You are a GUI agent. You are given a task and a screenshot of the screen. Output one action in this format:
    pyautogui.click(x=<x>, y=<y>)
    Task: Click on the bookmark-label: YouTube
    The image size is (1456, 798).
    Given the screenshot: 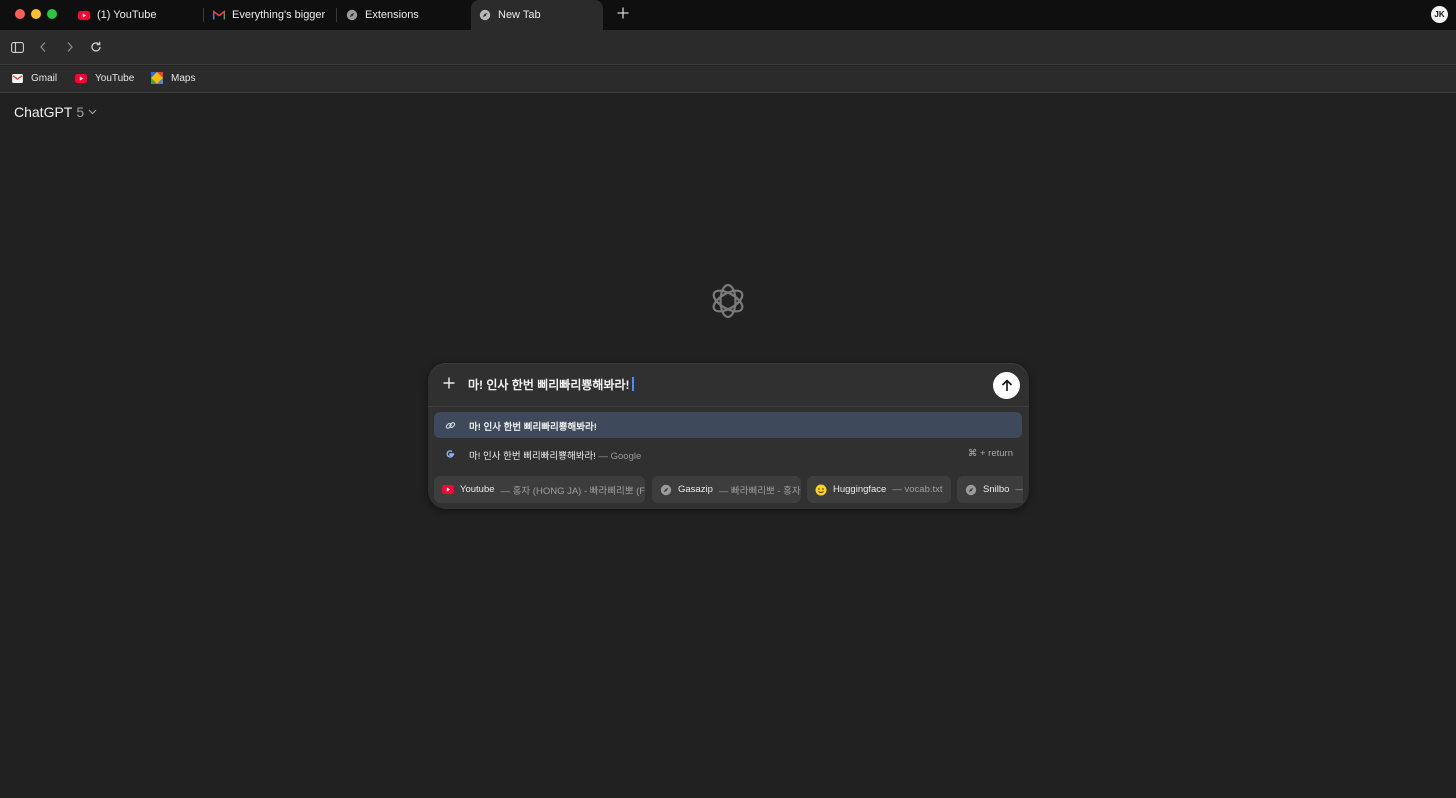 What is the action you would take?
    pyautogui.click(x=115, y=78)
    